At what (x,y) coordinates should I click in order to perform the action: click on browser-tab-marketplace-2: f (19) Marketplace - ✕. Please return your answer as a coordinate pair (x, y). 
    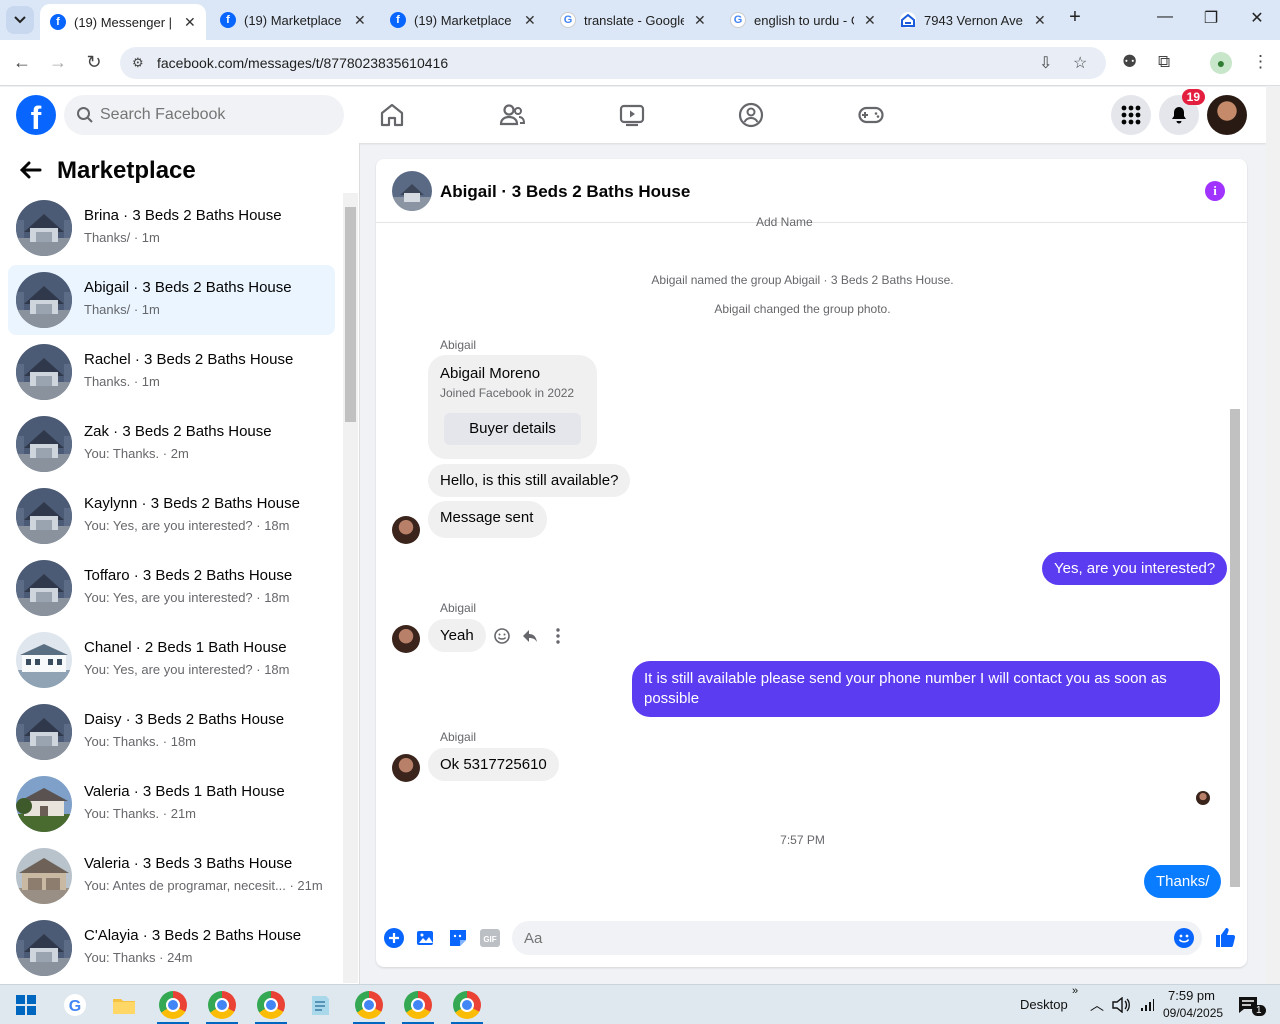
    Looking at the image, I should click on (465, 20).